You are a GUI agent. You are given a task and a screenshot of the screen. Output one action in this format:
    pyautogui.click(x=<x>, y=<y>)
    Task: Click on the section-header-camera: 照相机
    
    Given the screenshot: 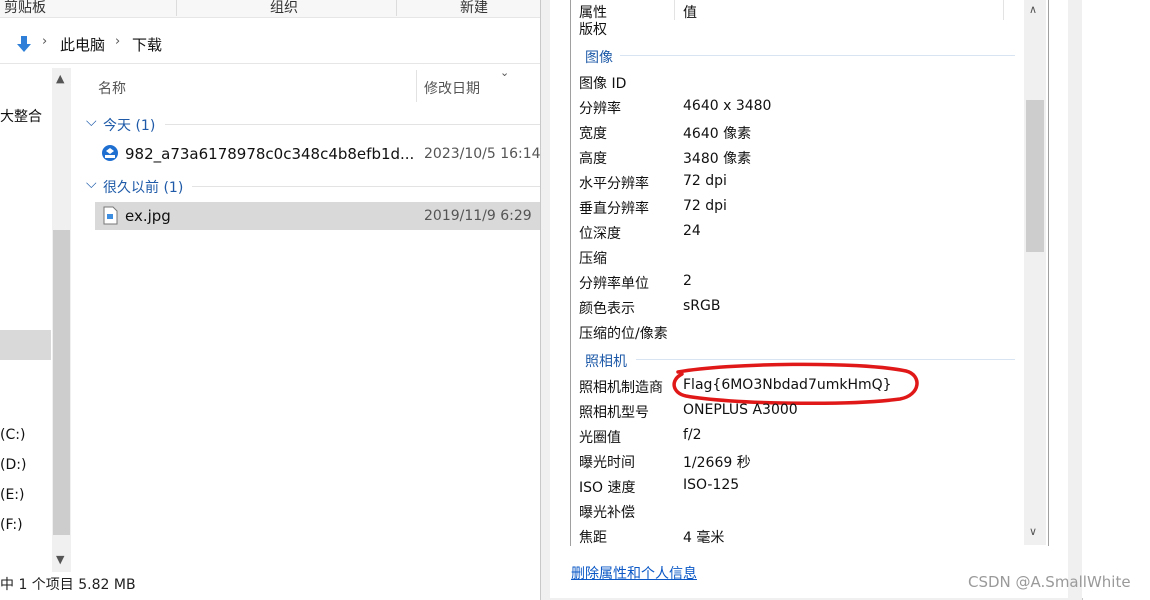 What is the action you would take?
    pyautogui.click(x=606, y=362)
    